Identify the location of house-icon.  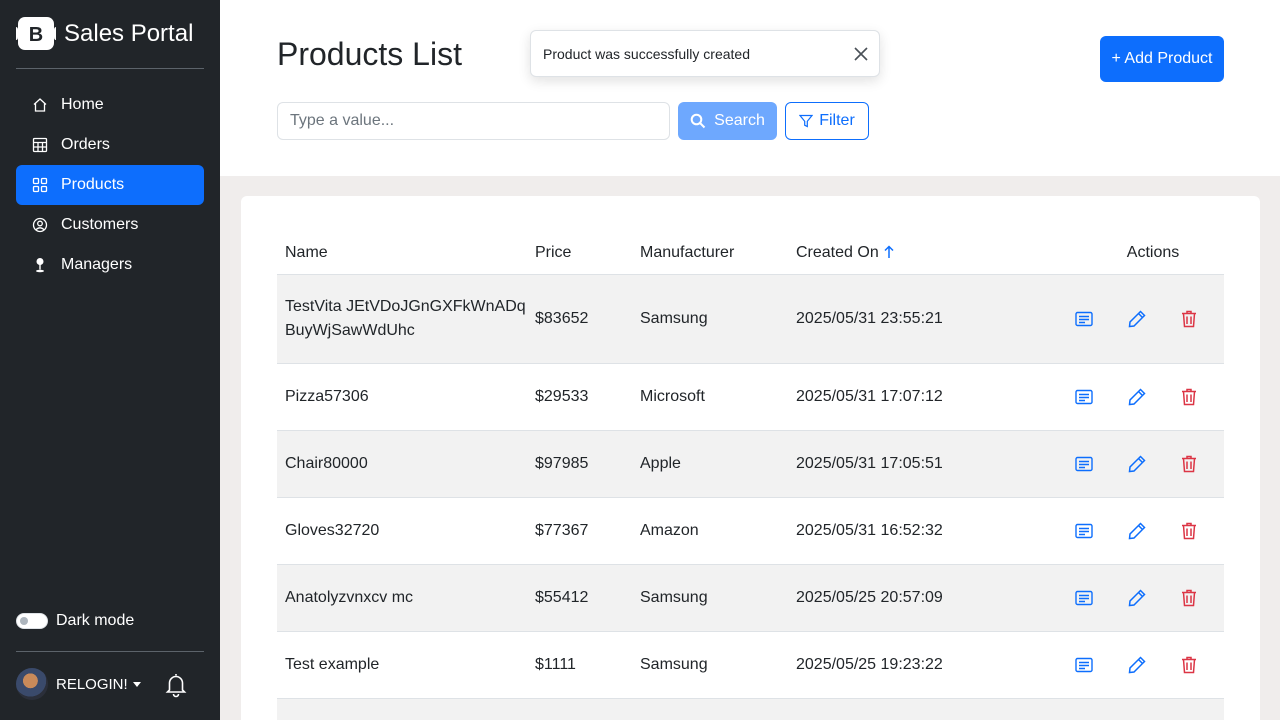
(40, 105).